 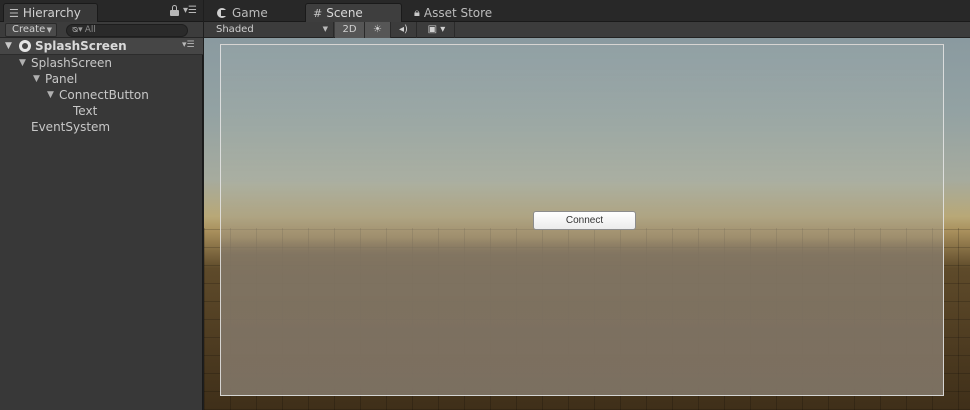 I want to click on scene-name: SplashScreen, so click(x=81, y=46).